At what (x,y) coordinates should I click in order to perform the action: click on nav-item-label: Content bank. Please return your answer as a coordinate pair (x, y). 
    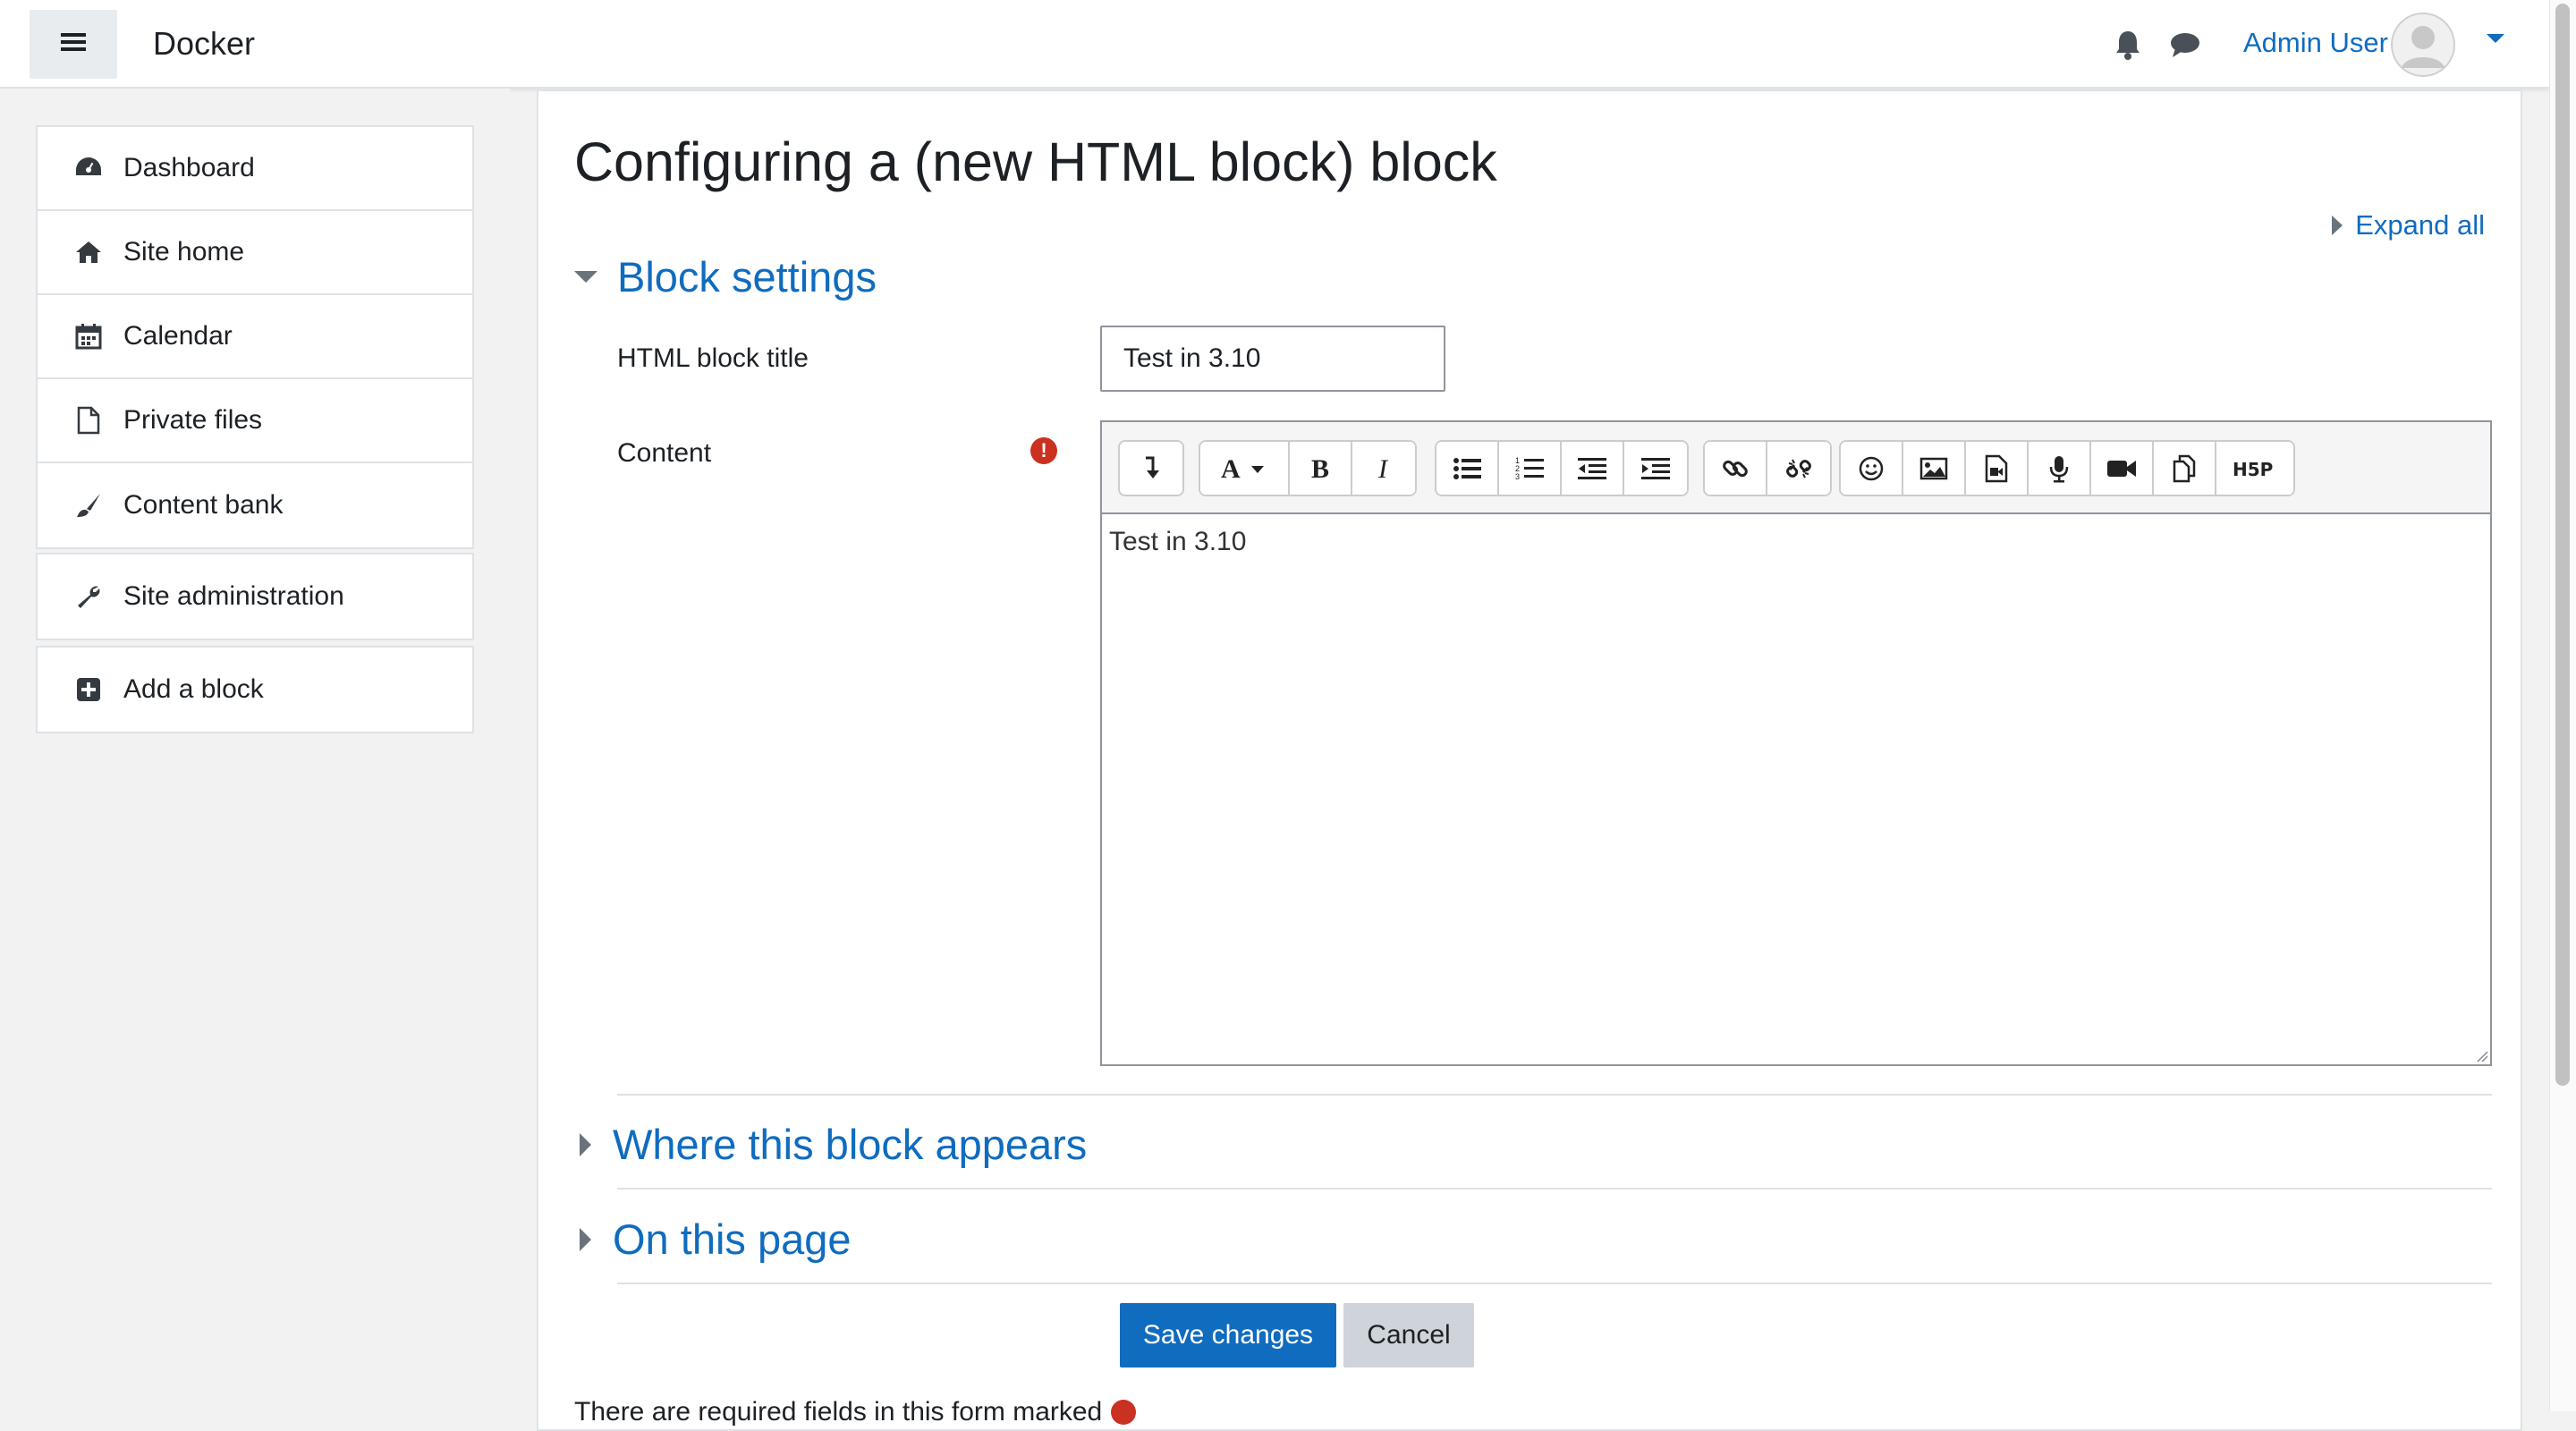
    Looking at the image, I should click on (203, 505).